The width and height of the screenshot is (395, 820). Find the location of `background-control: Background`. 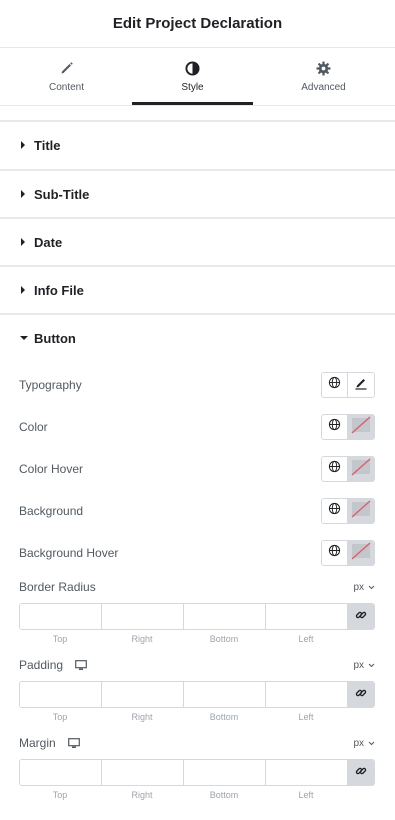

background-control: Background is located at coordinates (197, 511).